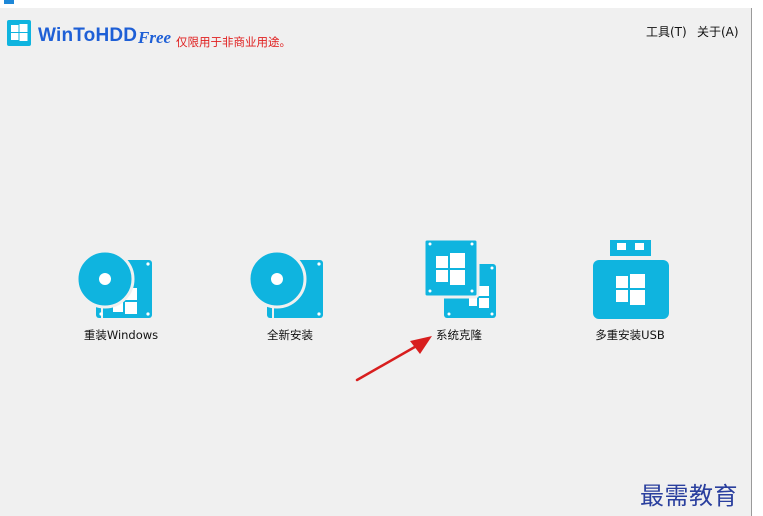  I want to click on title-bar-remnant, so click(381, 4).